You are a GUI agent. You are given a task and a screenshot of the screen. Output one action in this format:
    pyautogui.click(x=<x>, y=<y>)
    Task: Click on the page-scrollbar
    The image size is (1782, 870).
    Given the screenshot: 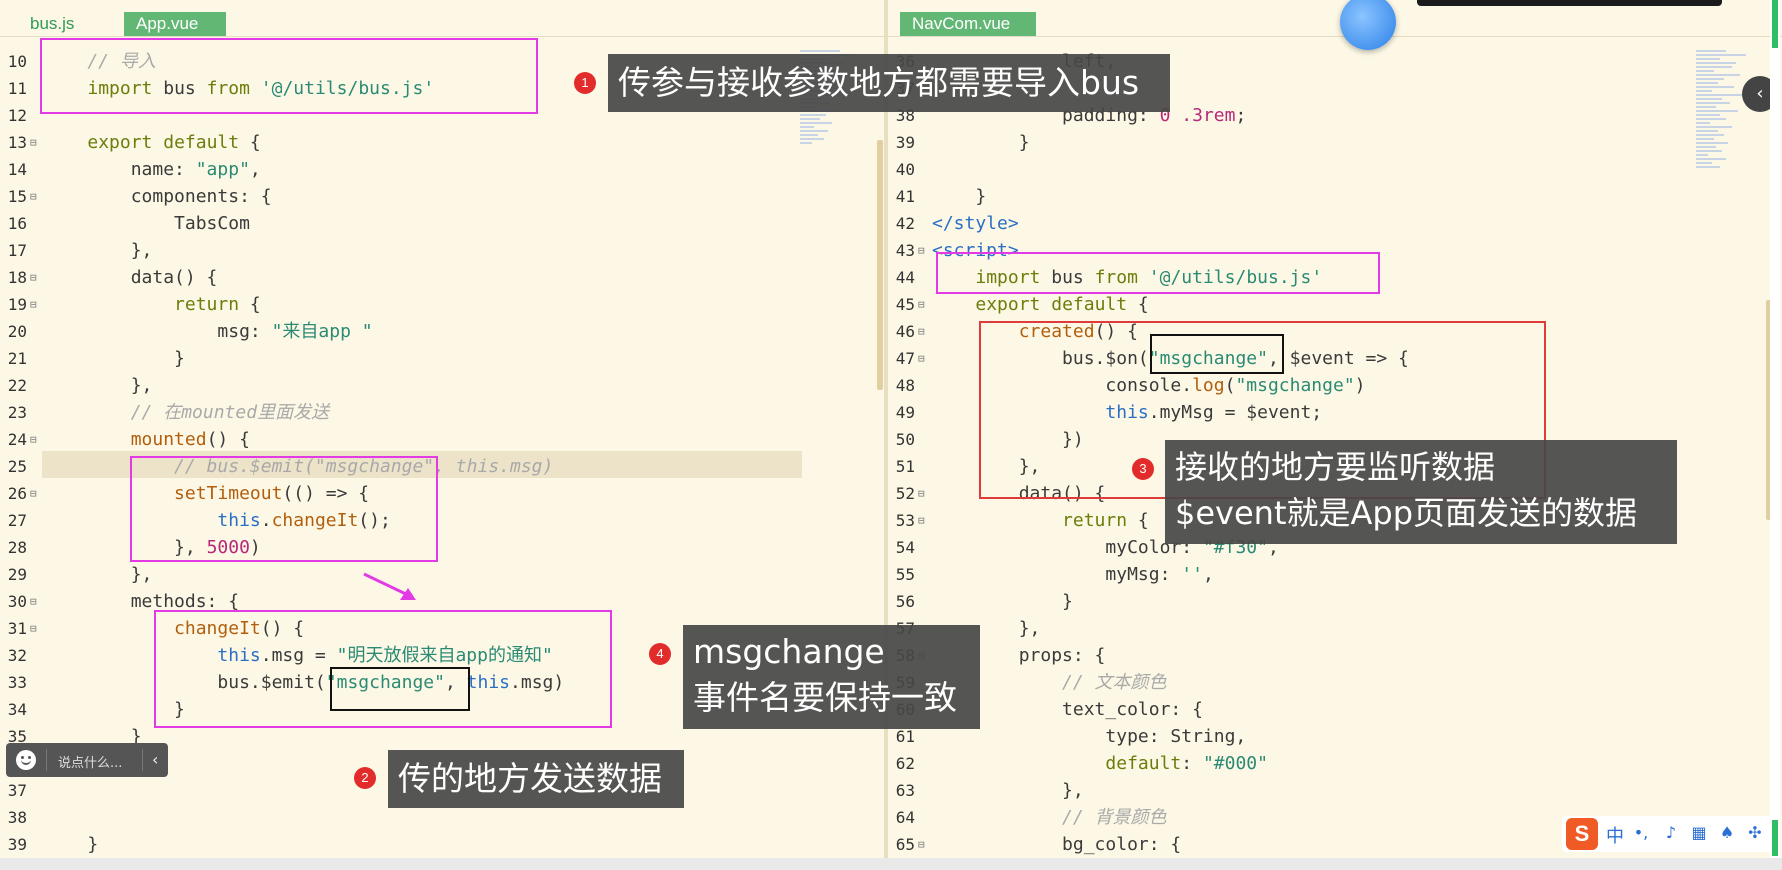 What is the action you would take?
    pyautogui.click(x=1775, y=429)
    